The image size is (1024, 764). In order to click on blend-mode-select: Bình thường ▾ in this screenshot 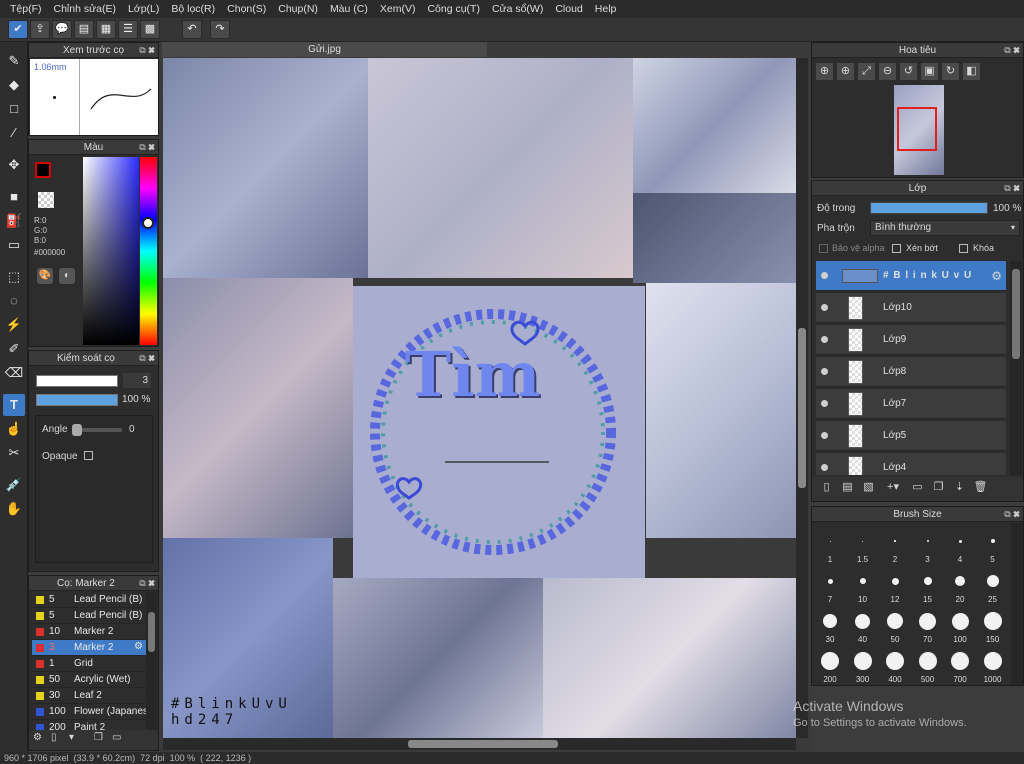, I will do `click(945, 228)`.